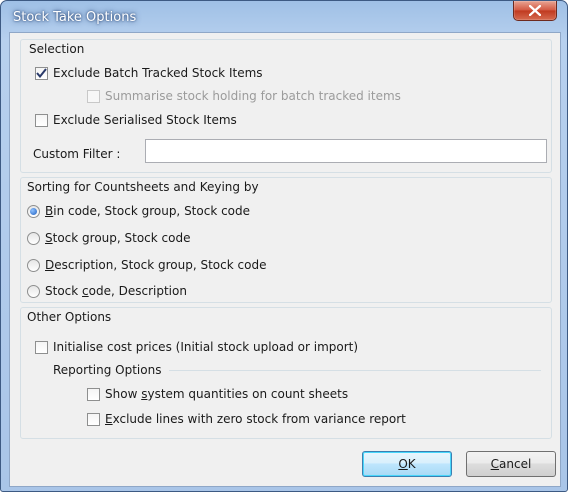 The image size is (568, 492). What do you see at coordinates (57, 49) in the screenshot?
I see `selection-group-title: Selection` at bounding box center [57, 49].